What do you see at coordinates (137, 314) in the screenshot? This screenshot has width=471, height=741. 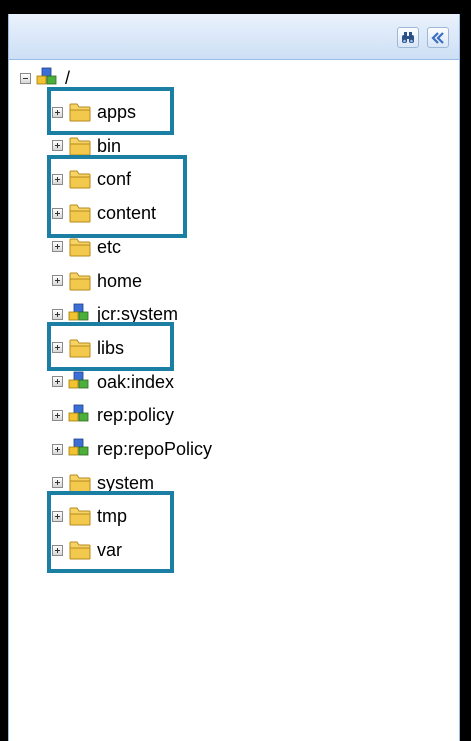 I see `tree-node-label: jcr:system` at bounding box center [137, 314].